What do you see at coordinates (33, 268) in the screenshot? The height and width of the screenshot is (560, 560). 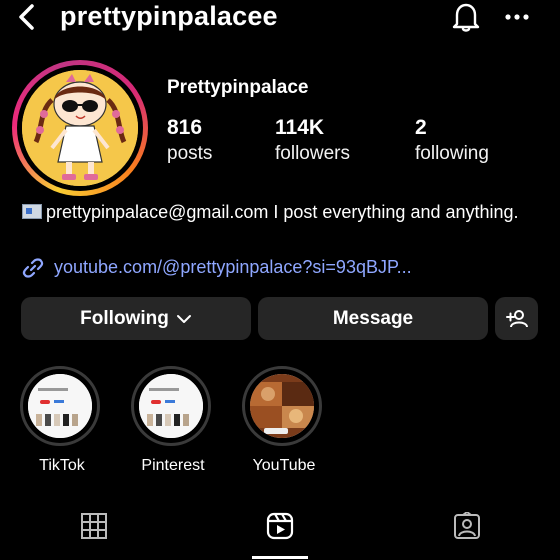 I see `link-icon` at bounding box center [33, 268].